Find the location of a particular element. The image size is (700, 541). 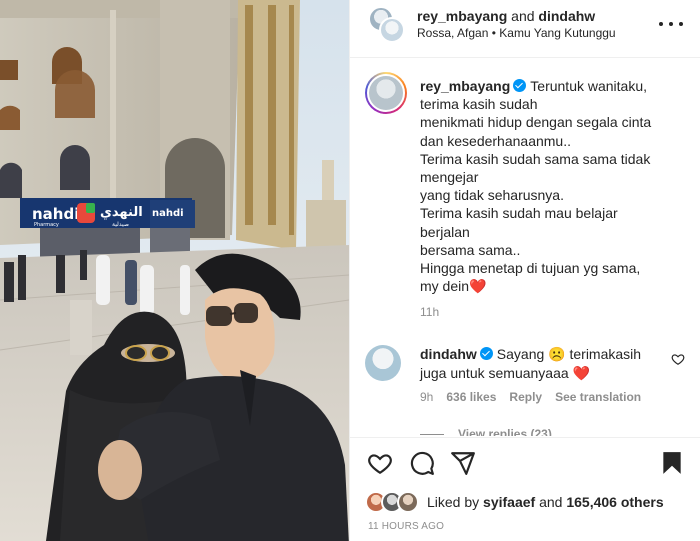

comment-text: juga untuk semuanyaaa is located at coordinates (494, 372).